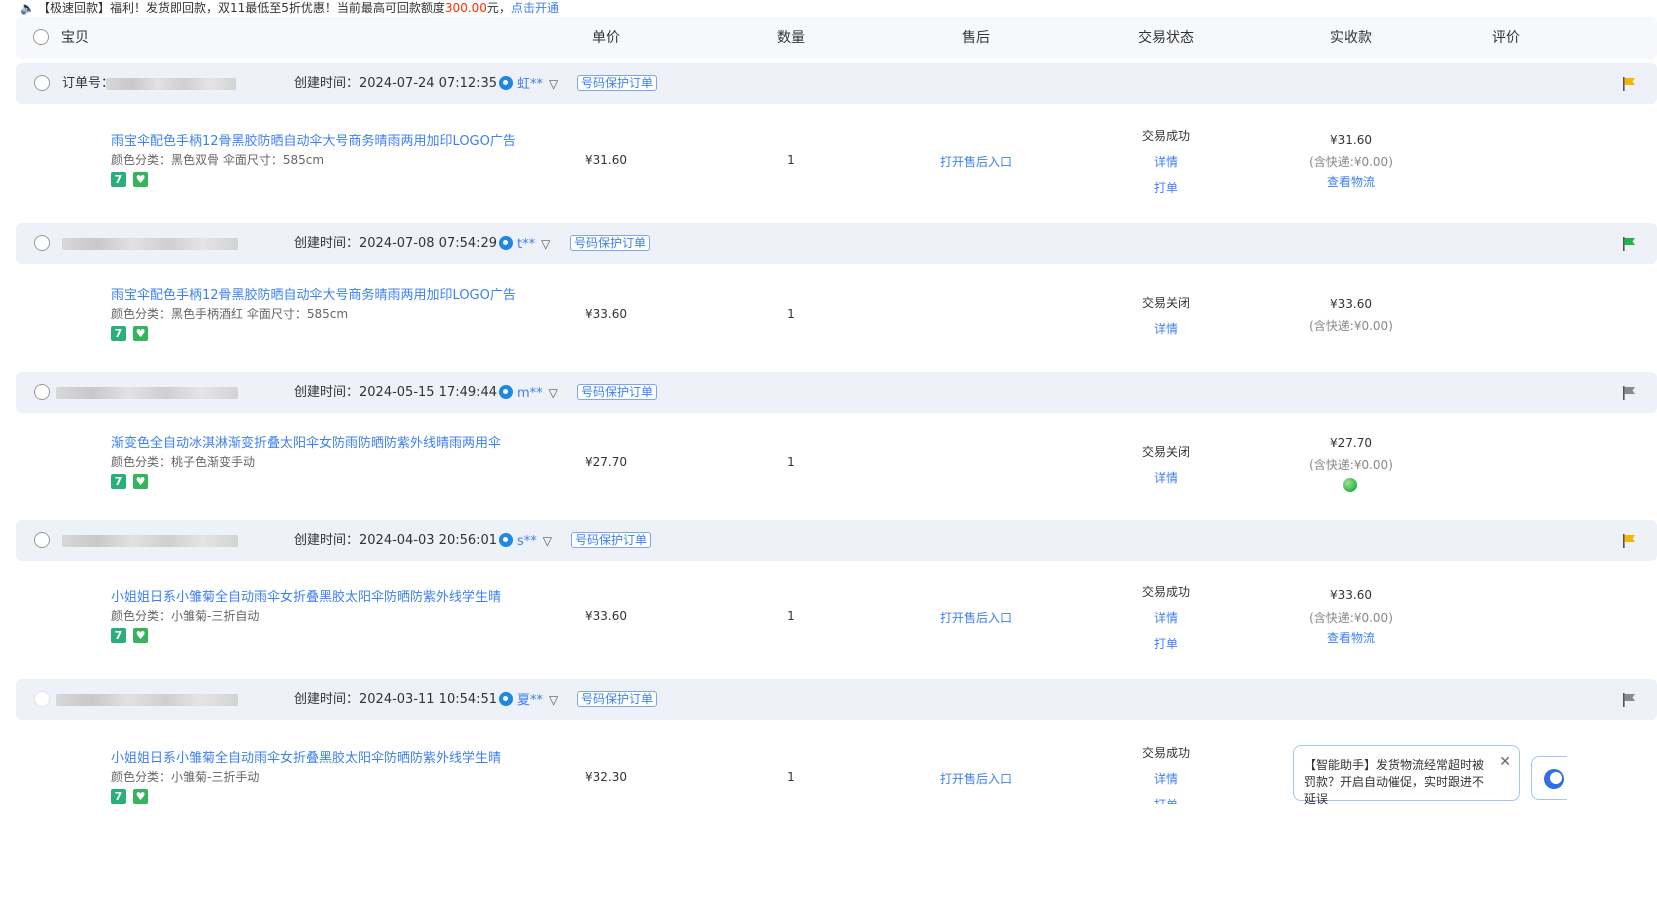 This screenshot has width=1657, height=898. Describe the element at coordinates (524, 244) in the screenshot. I see `buyer-link: t** ▽` at that location.